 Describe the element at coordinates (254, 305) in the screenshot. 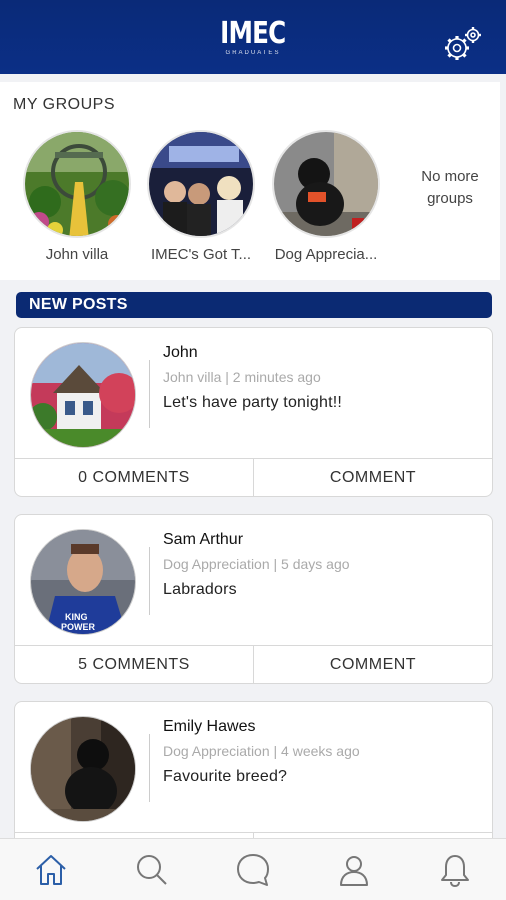

I see `new-posts-header: NEW POSTS` at that location.